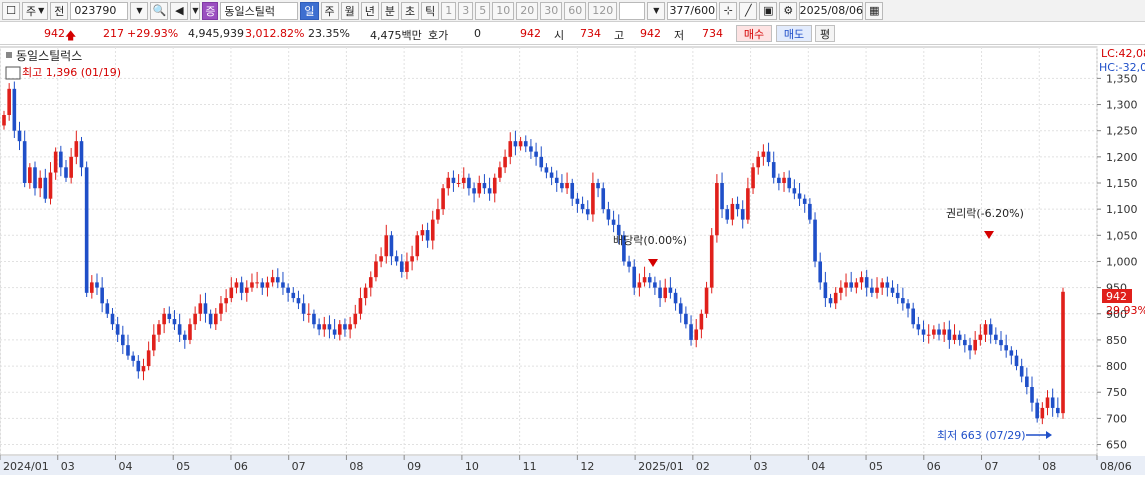  What do you see at coordinates (329, 10) in the screenshot?
I see `tab-week: 주` at bounding box center [329, 10].